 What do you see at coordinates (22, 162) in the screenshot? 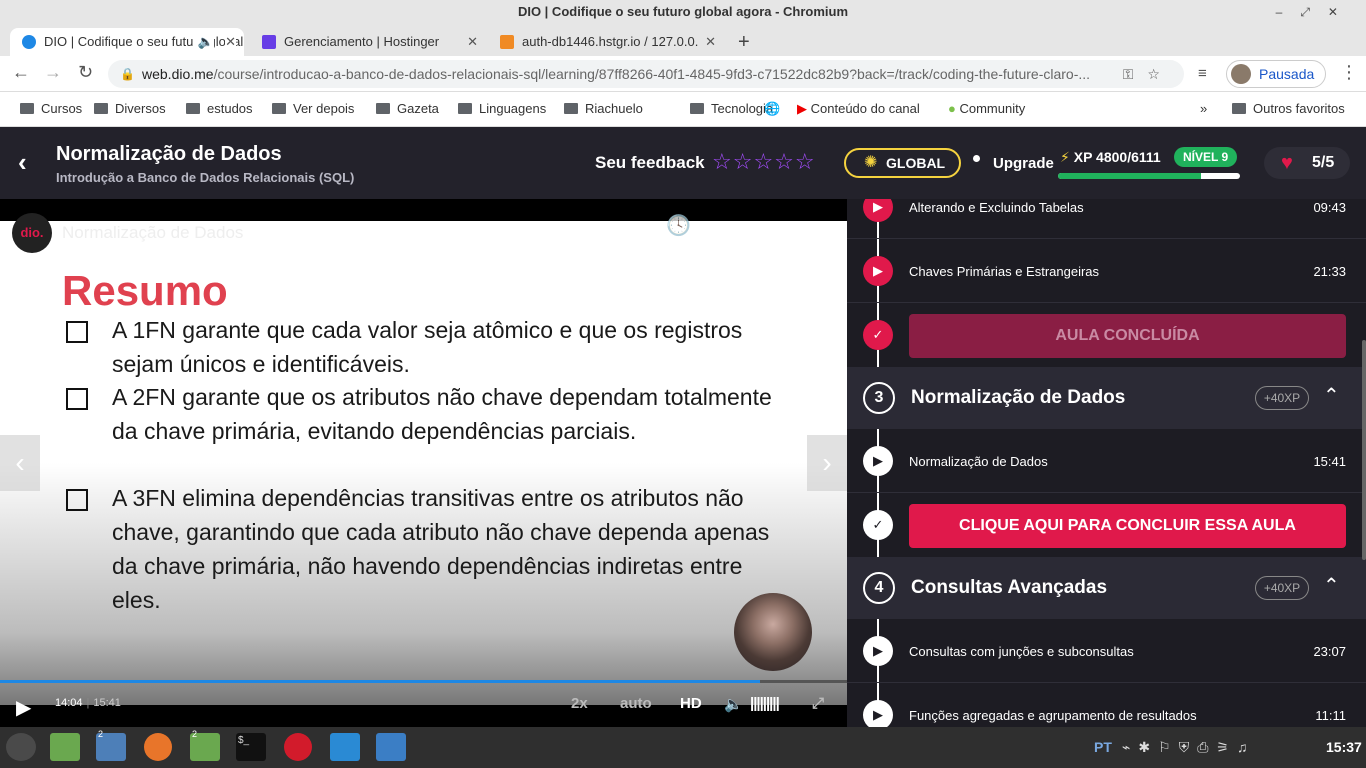
I see `back-chevron-icon: ‹` at bounding box center [22, 162].